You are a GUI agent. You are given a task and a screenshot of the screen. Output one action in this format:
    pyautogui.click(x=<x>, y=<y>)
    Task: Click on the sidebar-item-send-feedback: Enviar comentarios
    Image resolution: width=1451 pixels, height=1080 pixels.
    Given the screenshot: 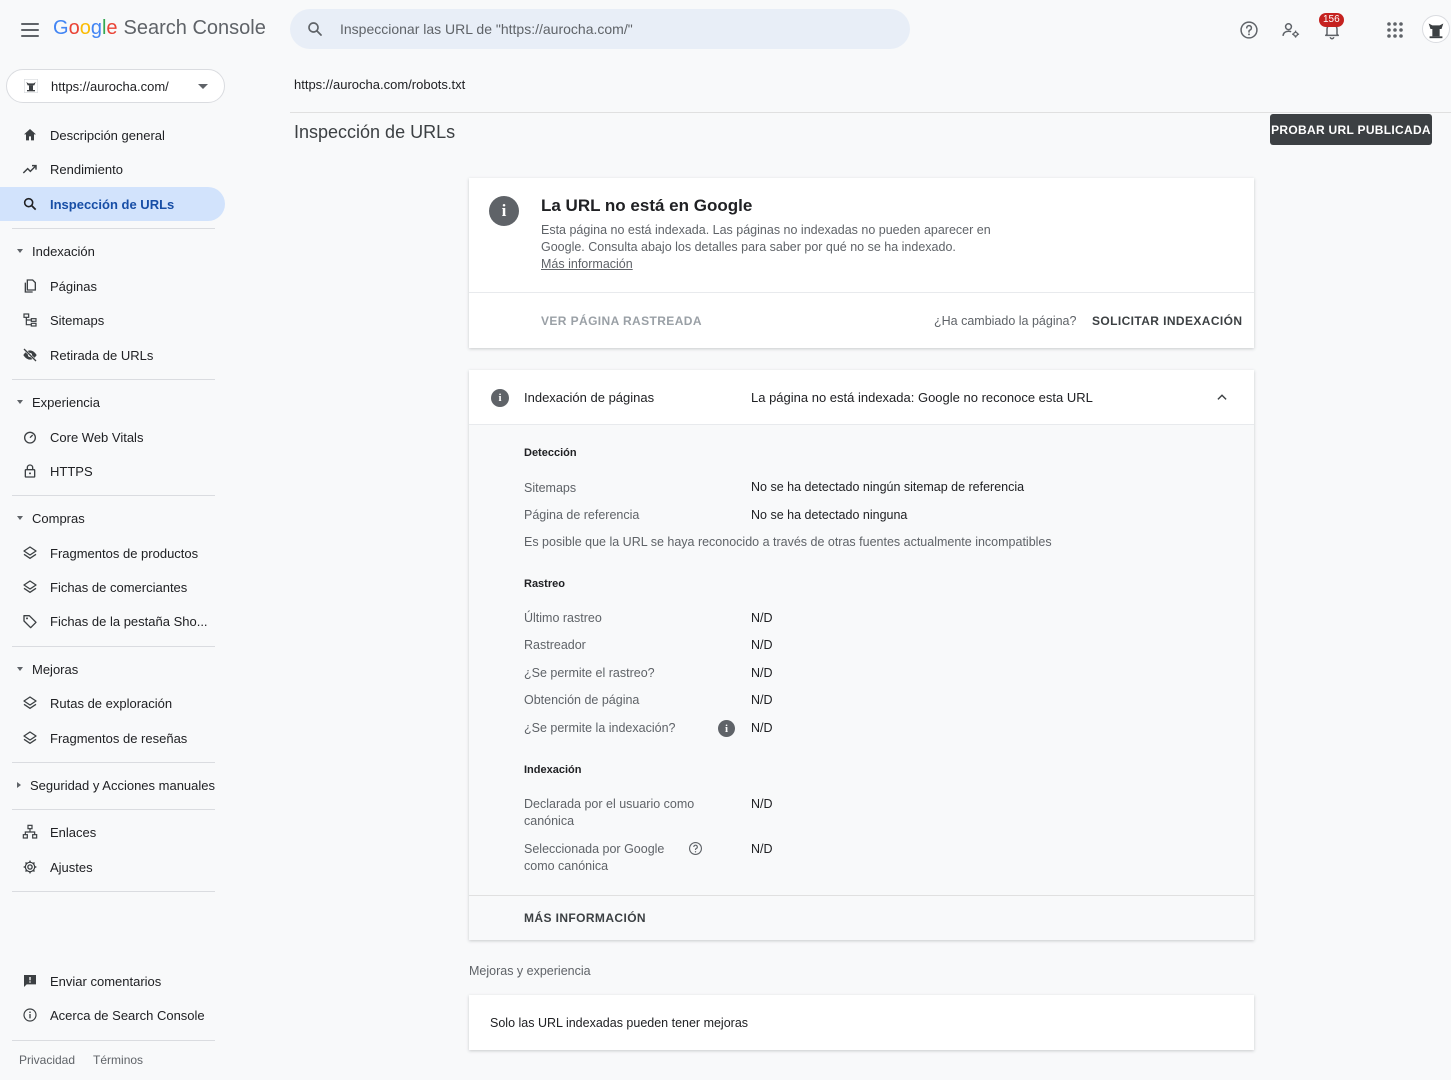 What is the action you would take?
    pyautogui.click(x=112, y=981)
    